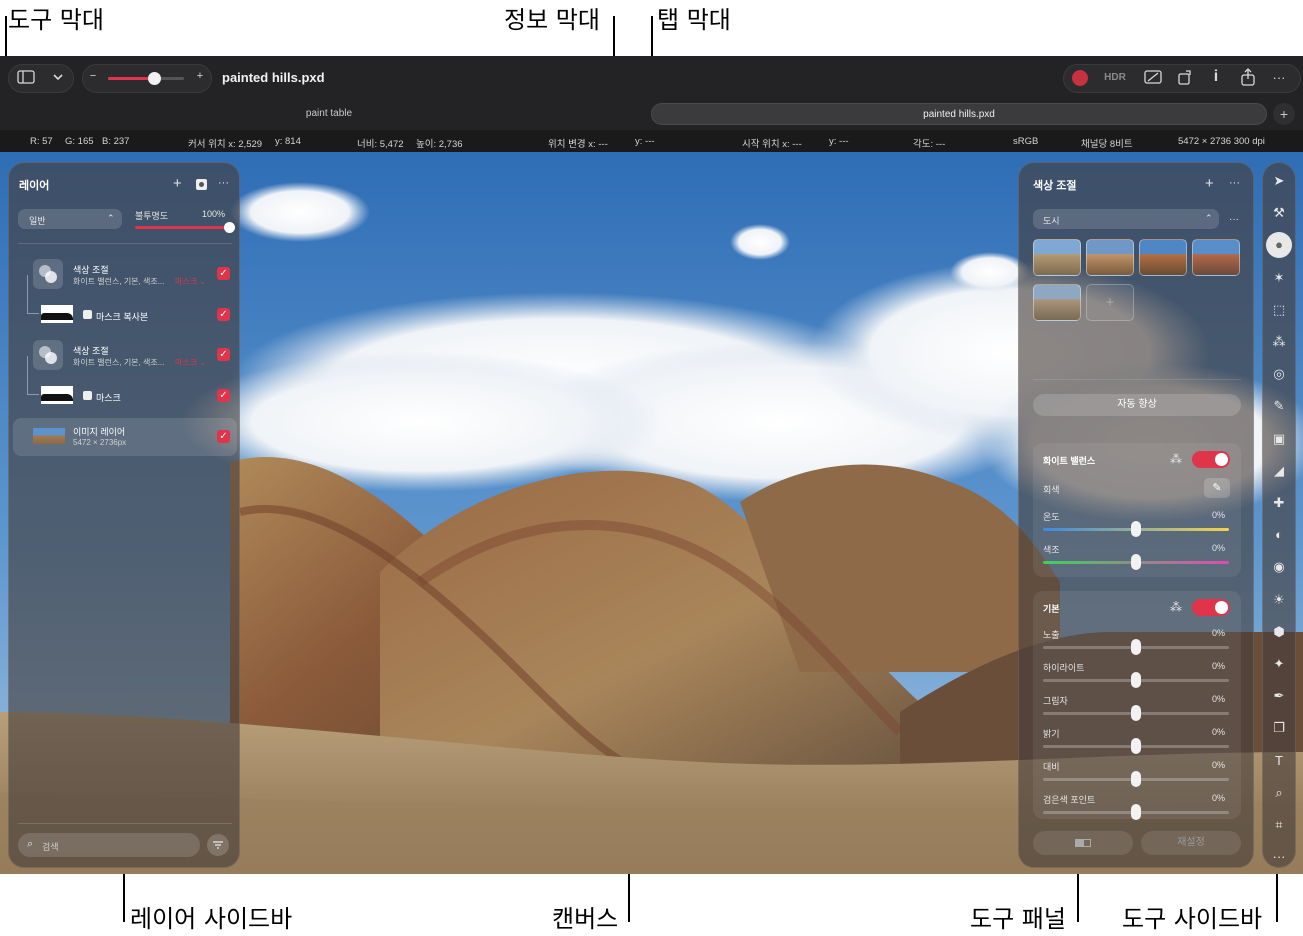 The width and height of the screenshot is (1303, 936). I want to click on type-icon: T, so click(1279, 761).